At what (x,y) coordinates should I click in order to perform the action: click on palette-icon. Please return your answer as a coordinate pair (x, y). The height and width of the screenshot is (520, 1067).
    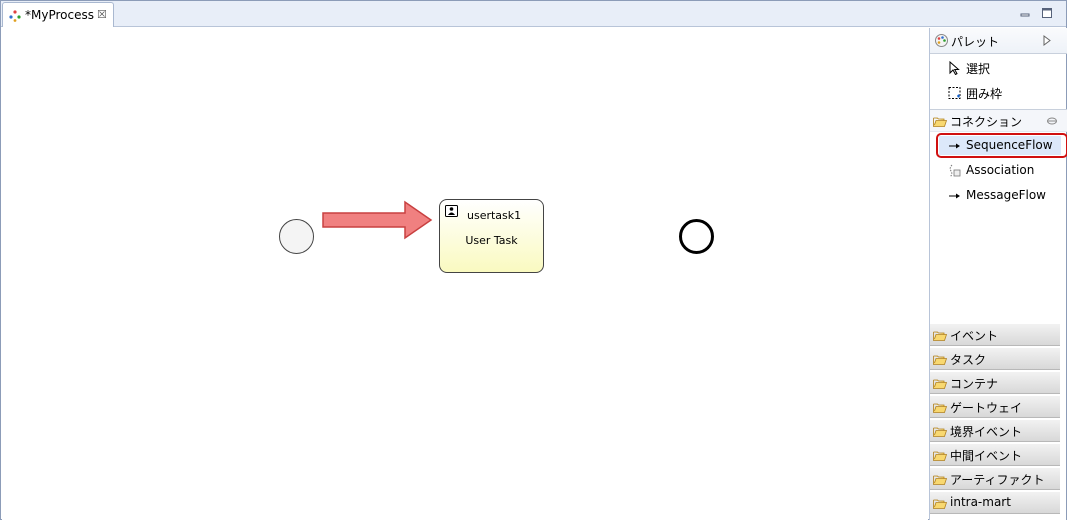
    Looking at the image, I should click on (941, 40).